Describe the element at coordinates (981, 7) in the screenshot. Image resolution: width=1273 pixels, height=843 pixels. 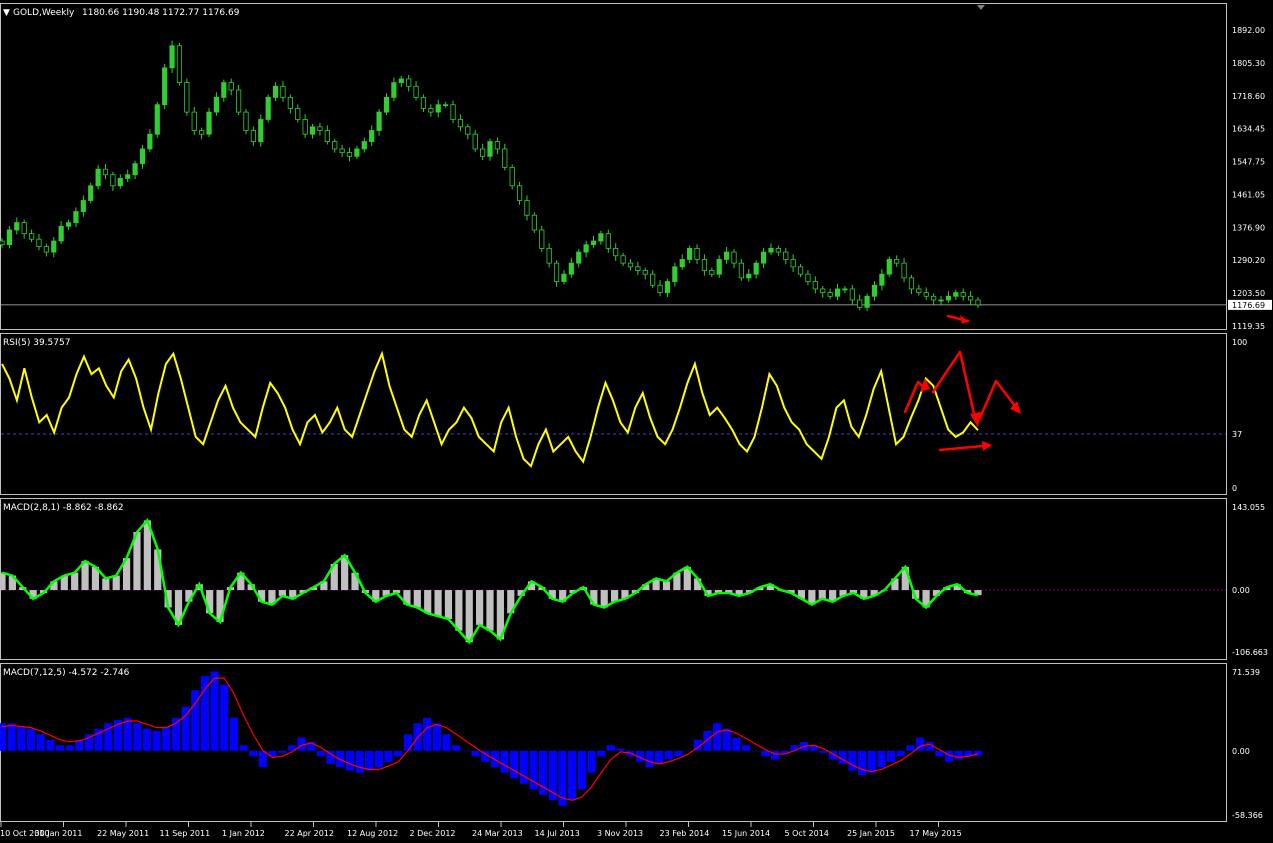
I see `chart-shift-marker-icon` at that location.